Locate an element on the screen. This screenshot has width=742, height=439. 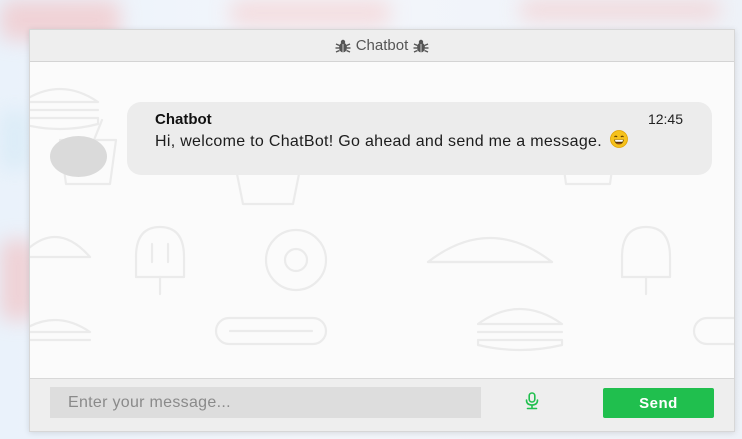
microphone-icon is located at coordinates (532, 403).